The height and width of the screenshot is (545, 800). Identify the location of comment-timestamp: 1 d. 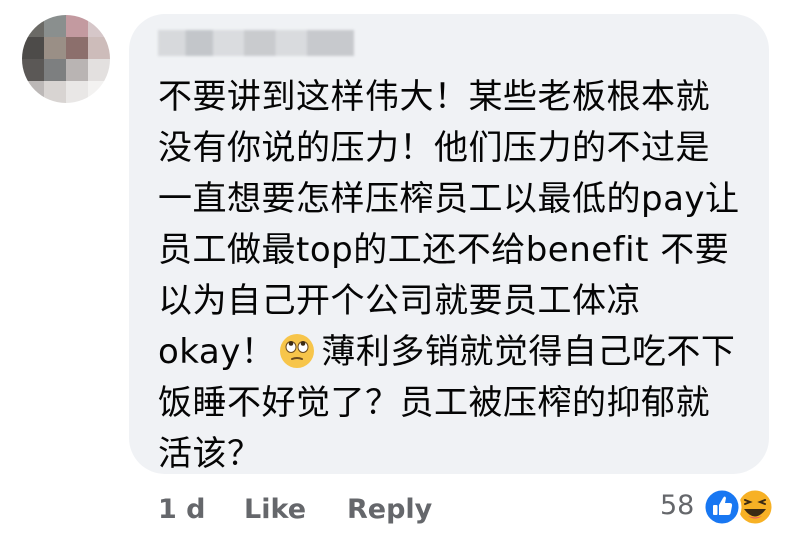
(182, 509).